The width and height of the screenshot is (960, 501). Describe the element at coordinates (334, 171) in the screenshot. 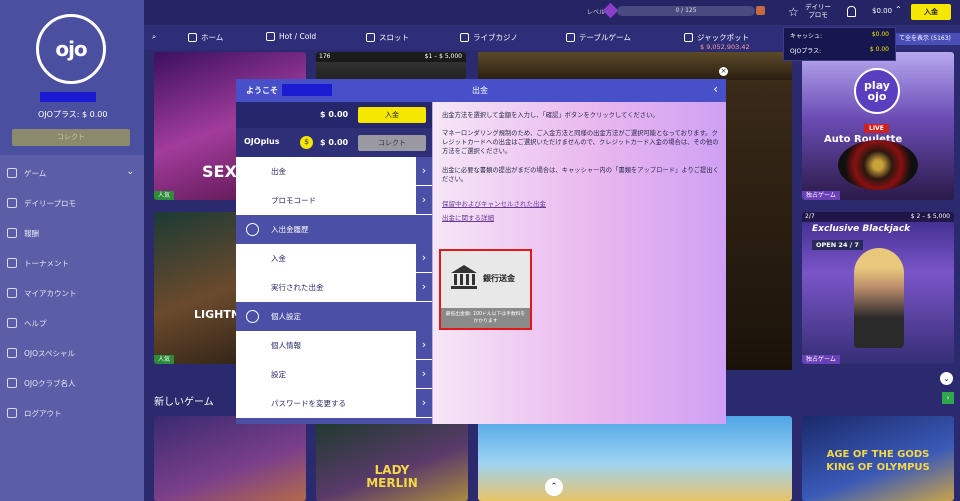

I see `menu-item: 出金 ›` at that location.